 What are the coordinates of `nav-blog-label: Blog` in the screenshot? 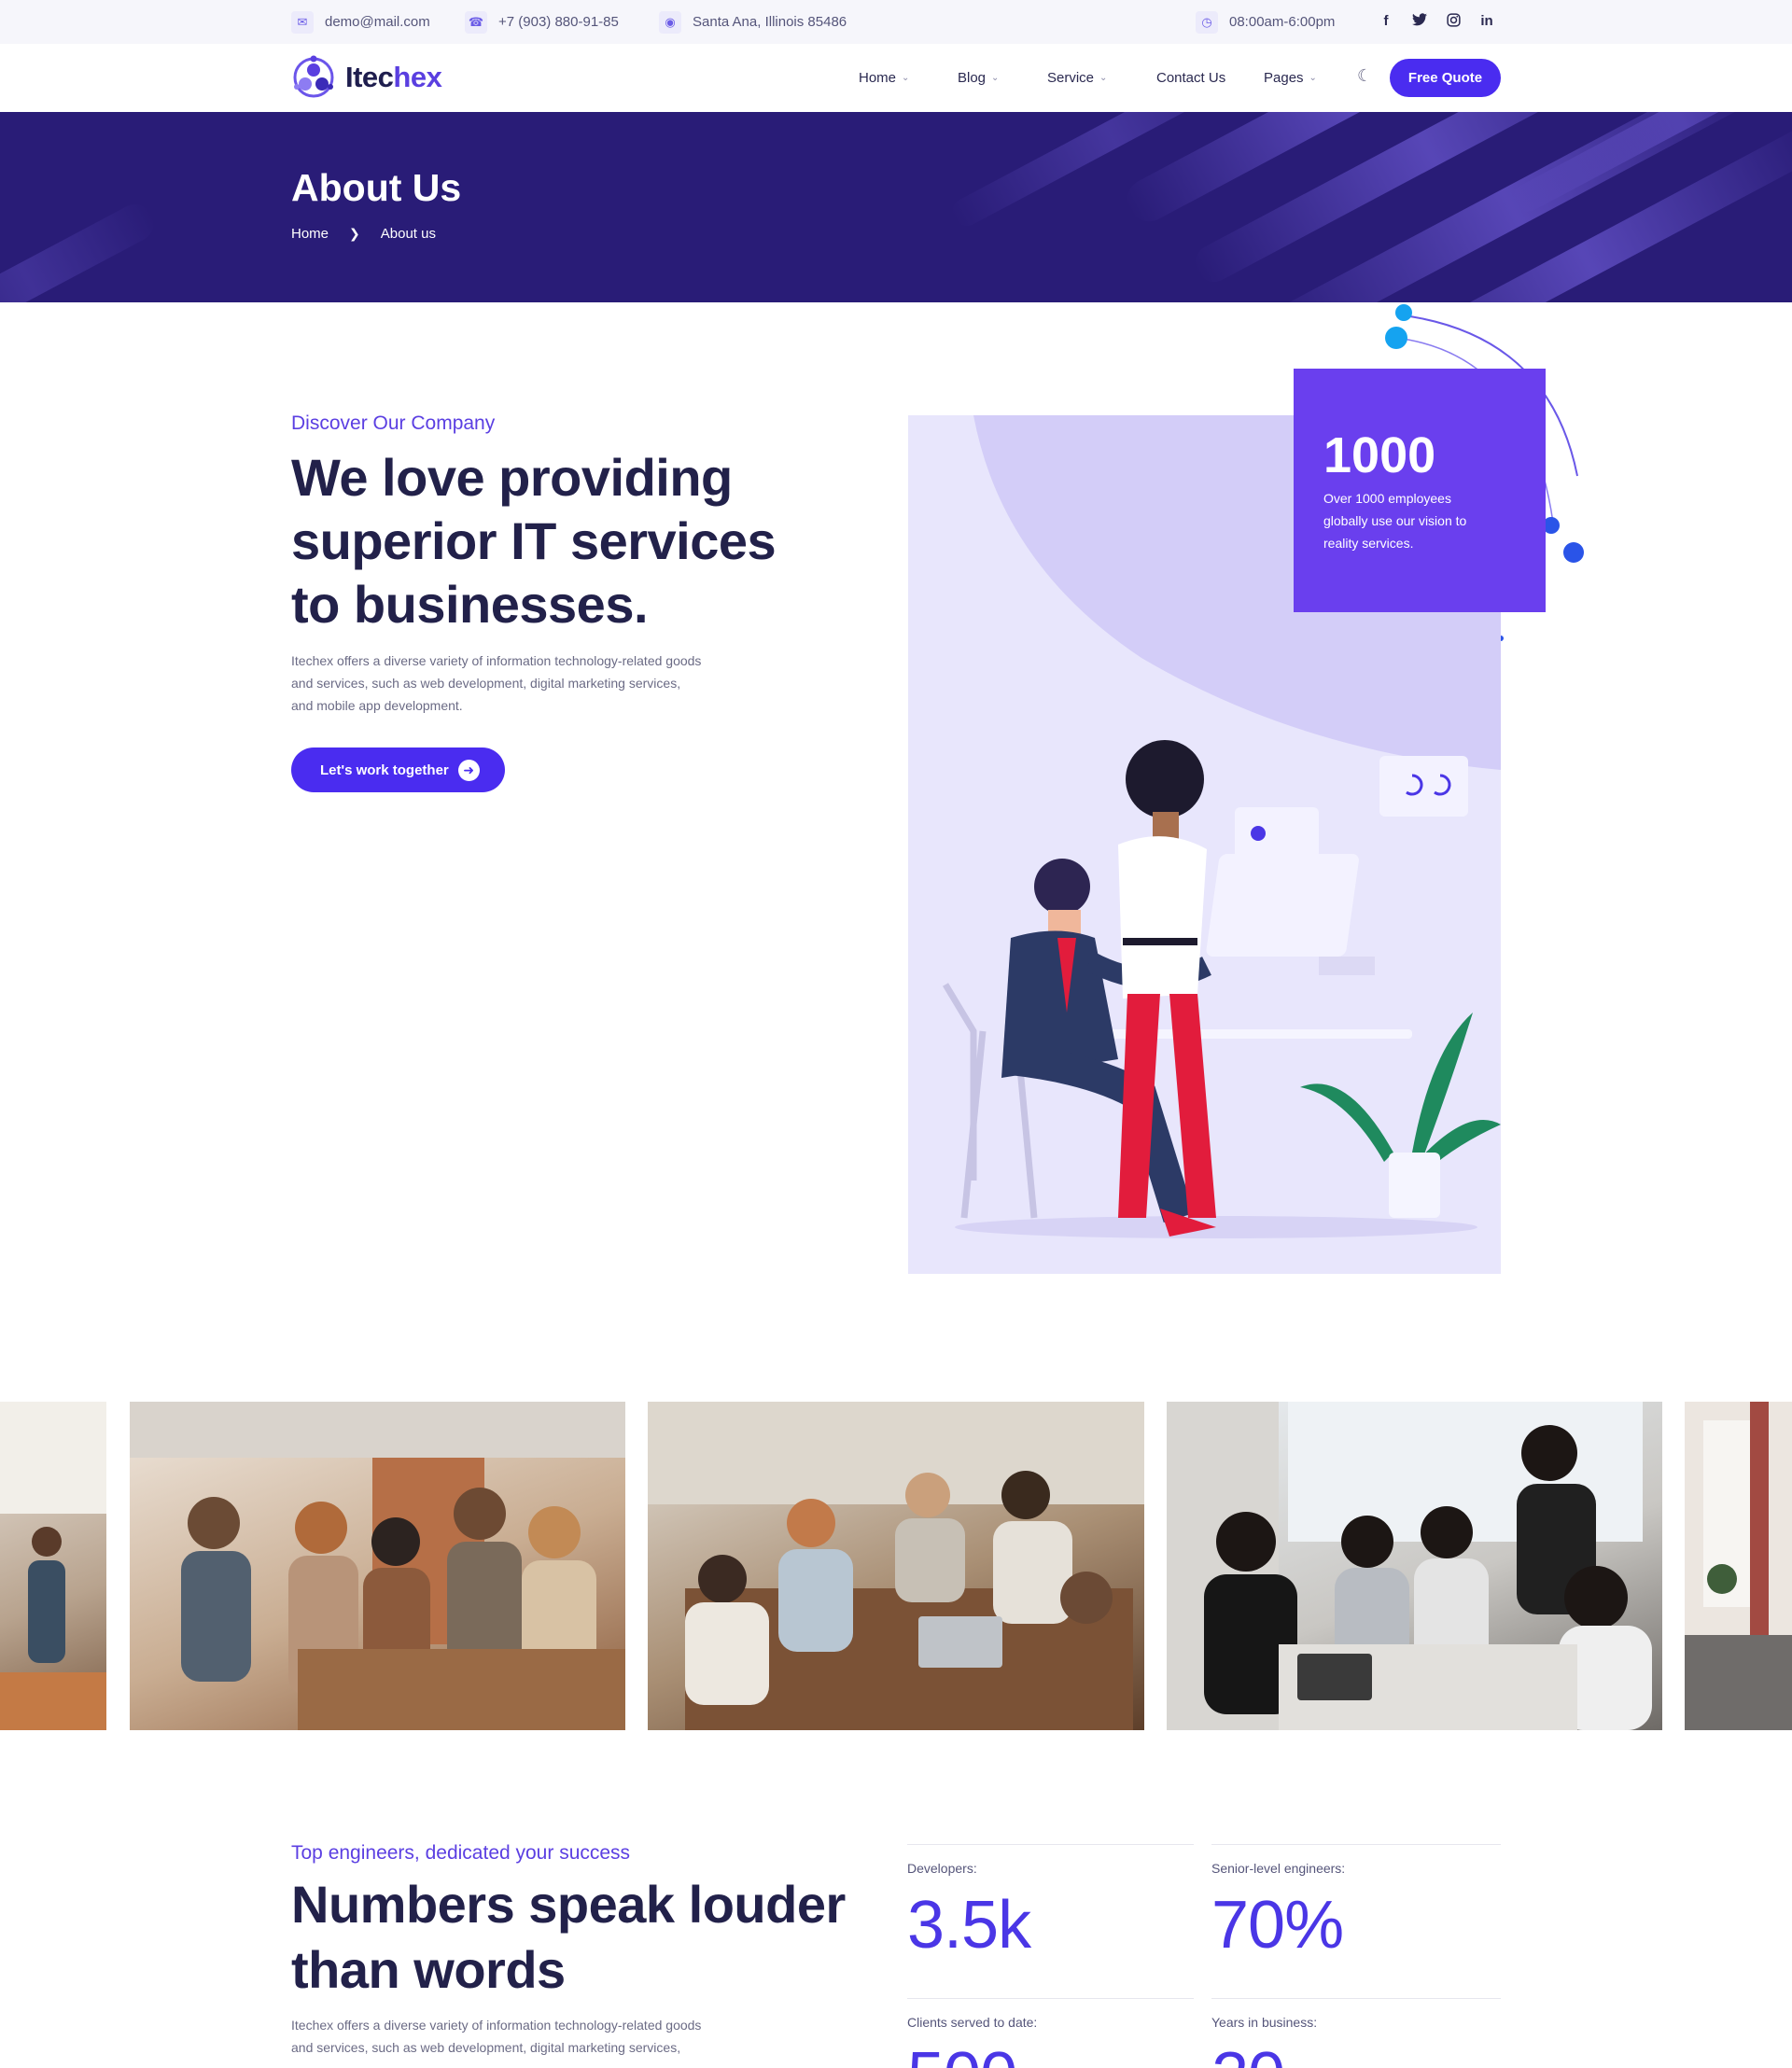 It's located at (973, 78).